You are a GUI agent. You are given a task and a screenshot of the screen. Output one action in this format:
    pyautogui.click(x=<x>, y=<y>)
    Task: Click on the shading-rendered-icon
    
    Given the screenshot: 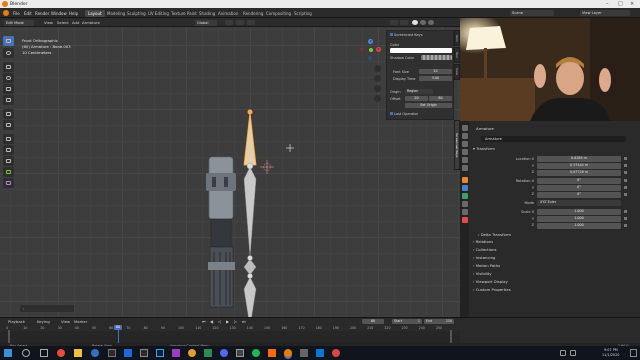 What is the action you would take?
    pyautogui.click(x=431, y=22)
    